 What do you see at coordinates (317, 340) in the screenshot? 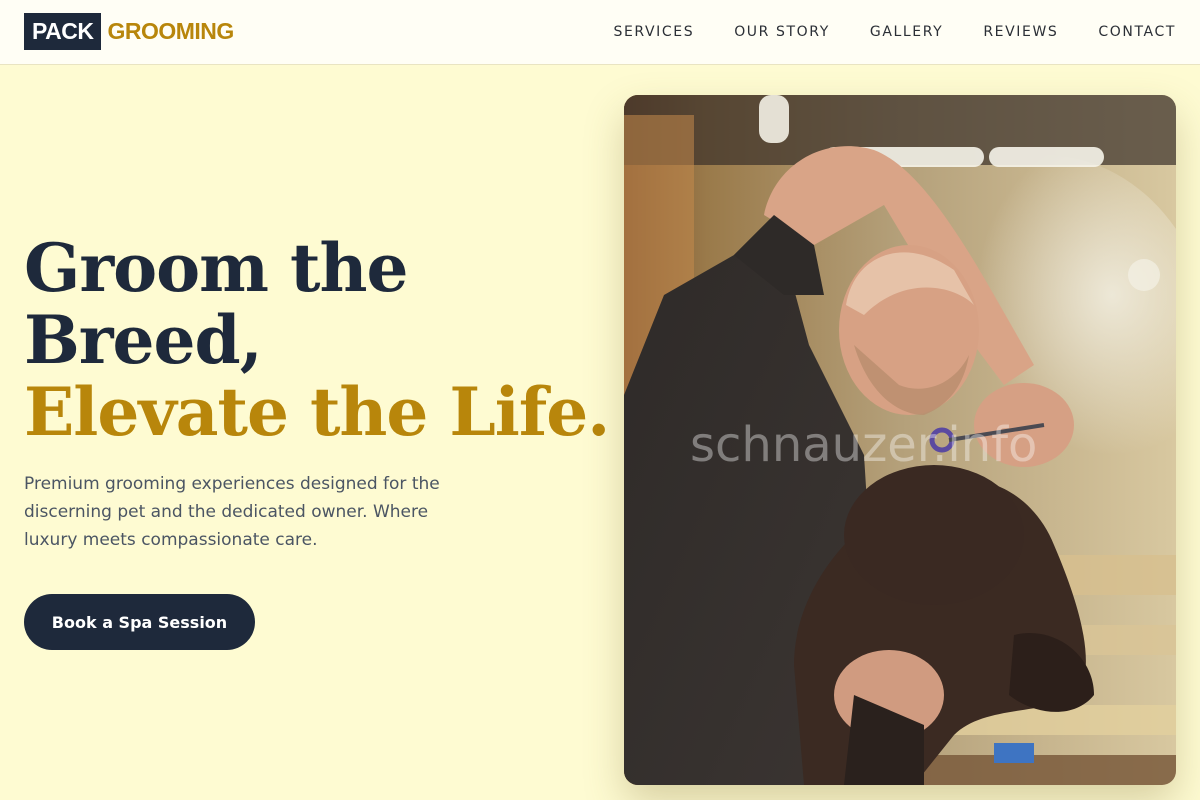
I see `hero-headline: Groom the Breed, Elevate the Life.` at bounding box center [317, 340].